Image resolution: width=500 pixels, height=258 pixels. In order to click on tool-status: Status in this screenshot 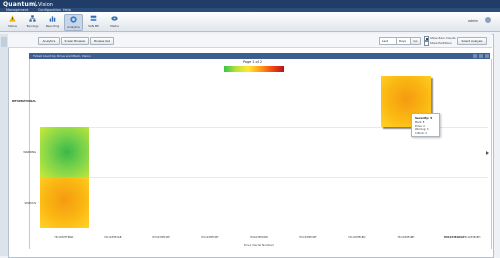, I will do `click(12, 21)`.